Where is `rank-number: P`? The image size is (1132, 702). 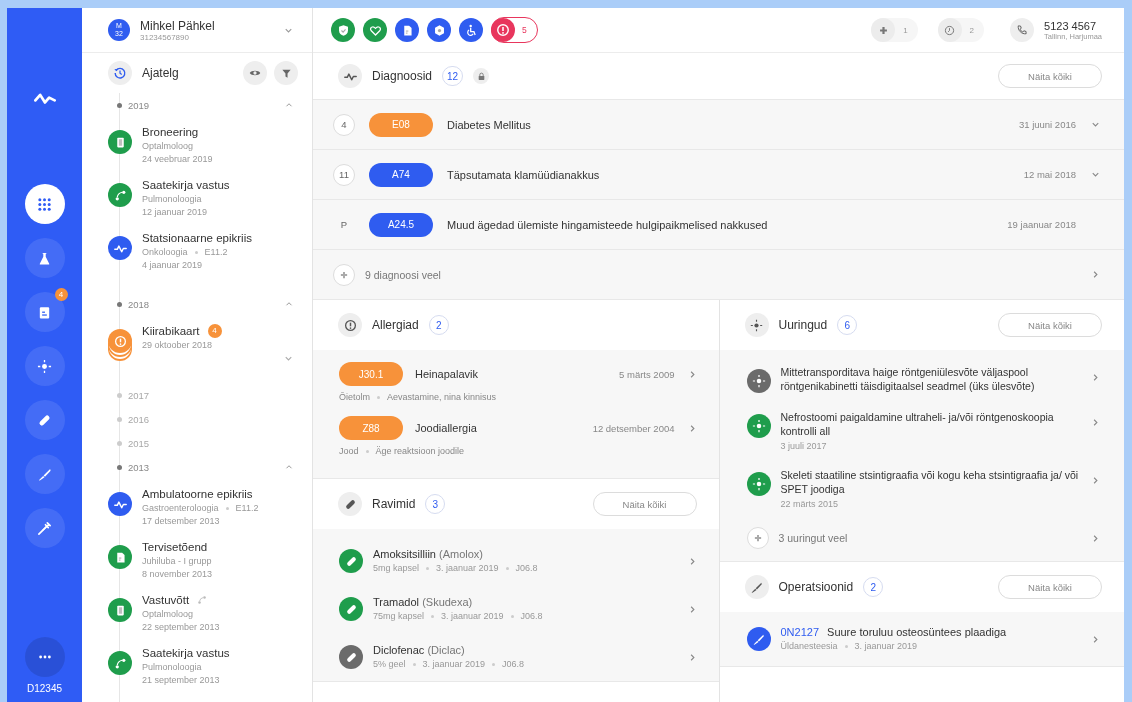
rank-number: P is located at coordinates (344, 225).